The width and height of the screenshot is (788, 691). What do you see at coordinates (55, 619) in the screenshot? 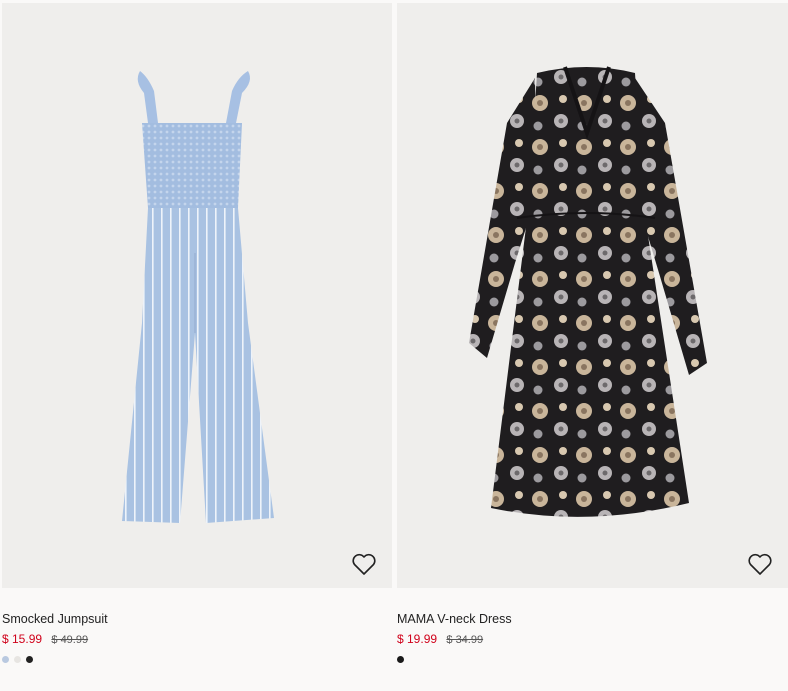
I see `product-title: Smocked Jumpsuit` at bounding box center [55, 619].